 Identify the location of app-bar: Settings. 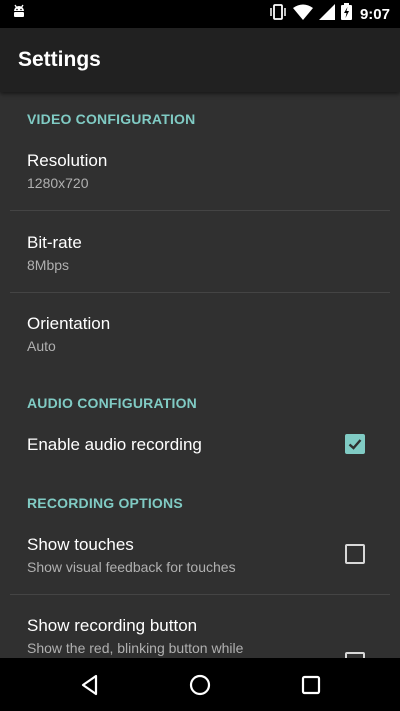
(200, 60).